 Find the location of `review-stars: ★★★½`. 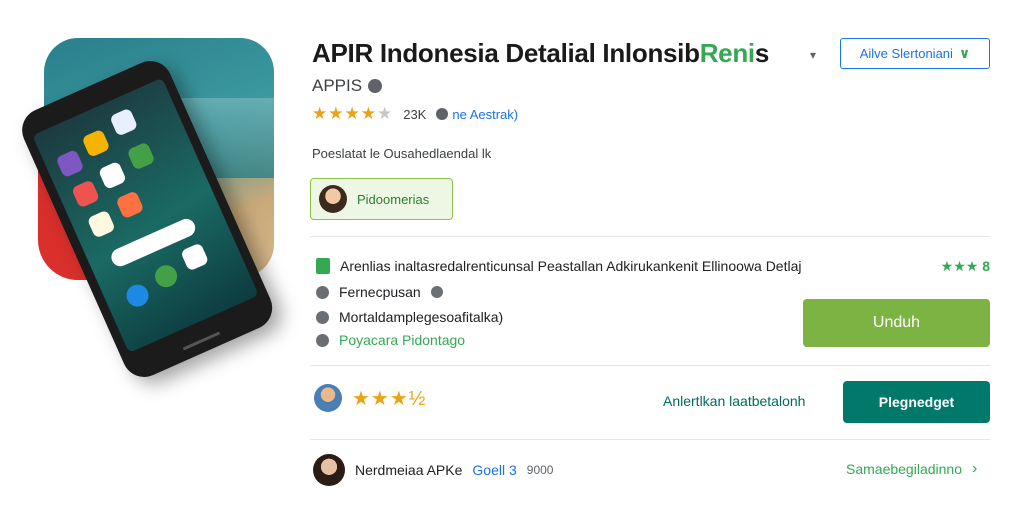

review-stars: ★★★½ is located at coordinates (389, 398).